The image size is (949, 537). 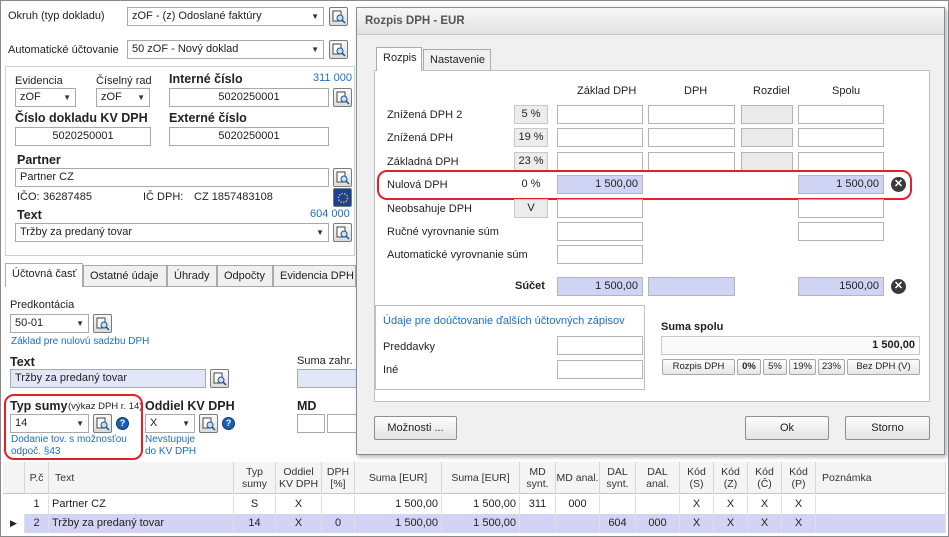 I want to click on md-synt-input, so click(x=311, y=423).